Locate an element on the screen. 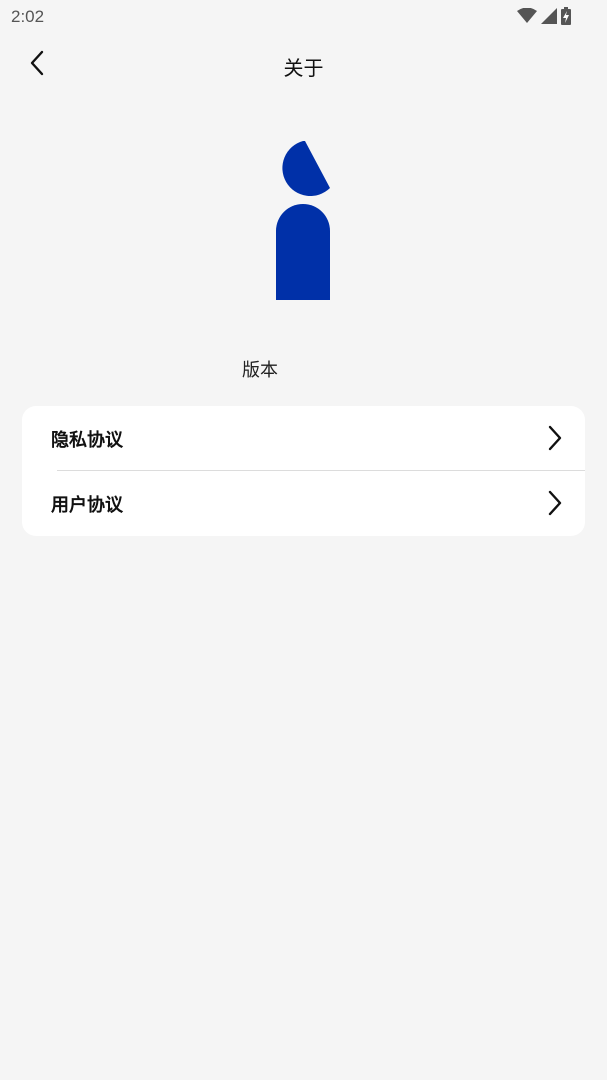 The image size is (607, 1080). battery-charging-icon is located at coordinates (566, 16).